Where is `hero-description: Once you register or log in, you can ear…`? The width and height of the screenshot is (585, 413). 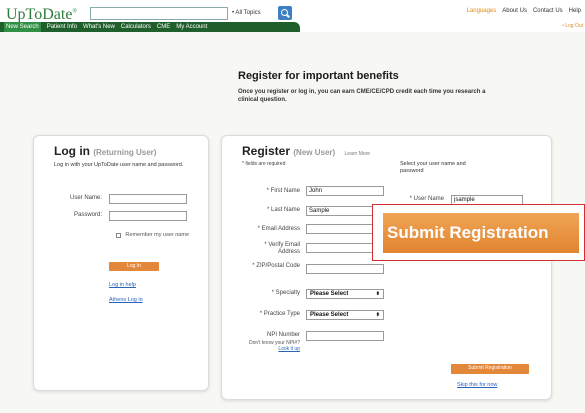
hero-description: Once you register or log in, you can ear… is located at coordinates (362, 96).